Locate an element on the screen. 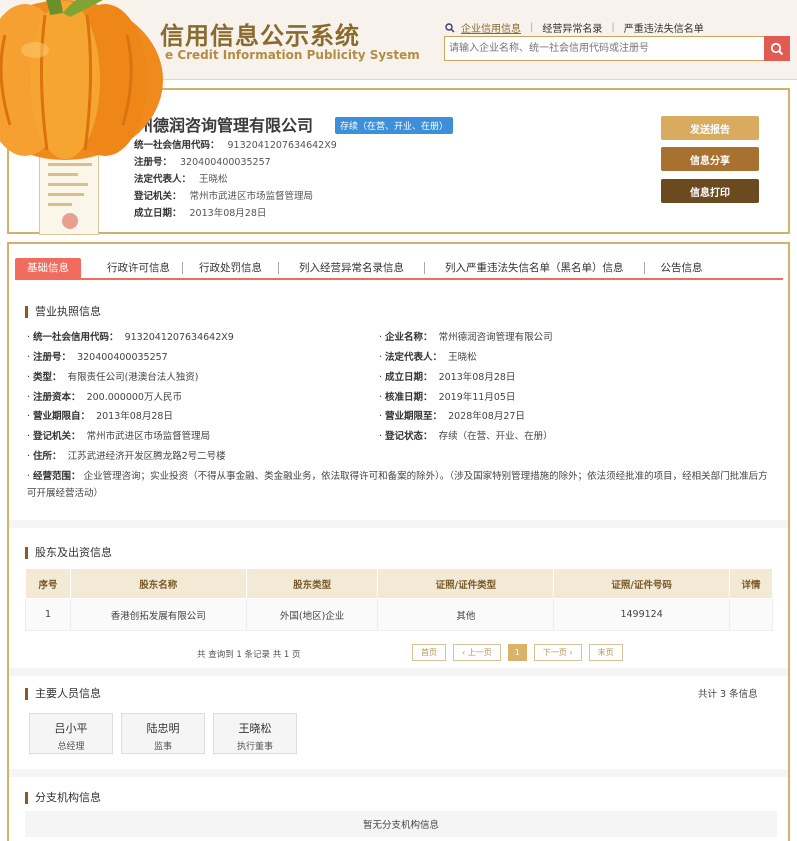  tab-abnormal-list: 列入经营异常名录信息 is located at coordinates (351, 268).